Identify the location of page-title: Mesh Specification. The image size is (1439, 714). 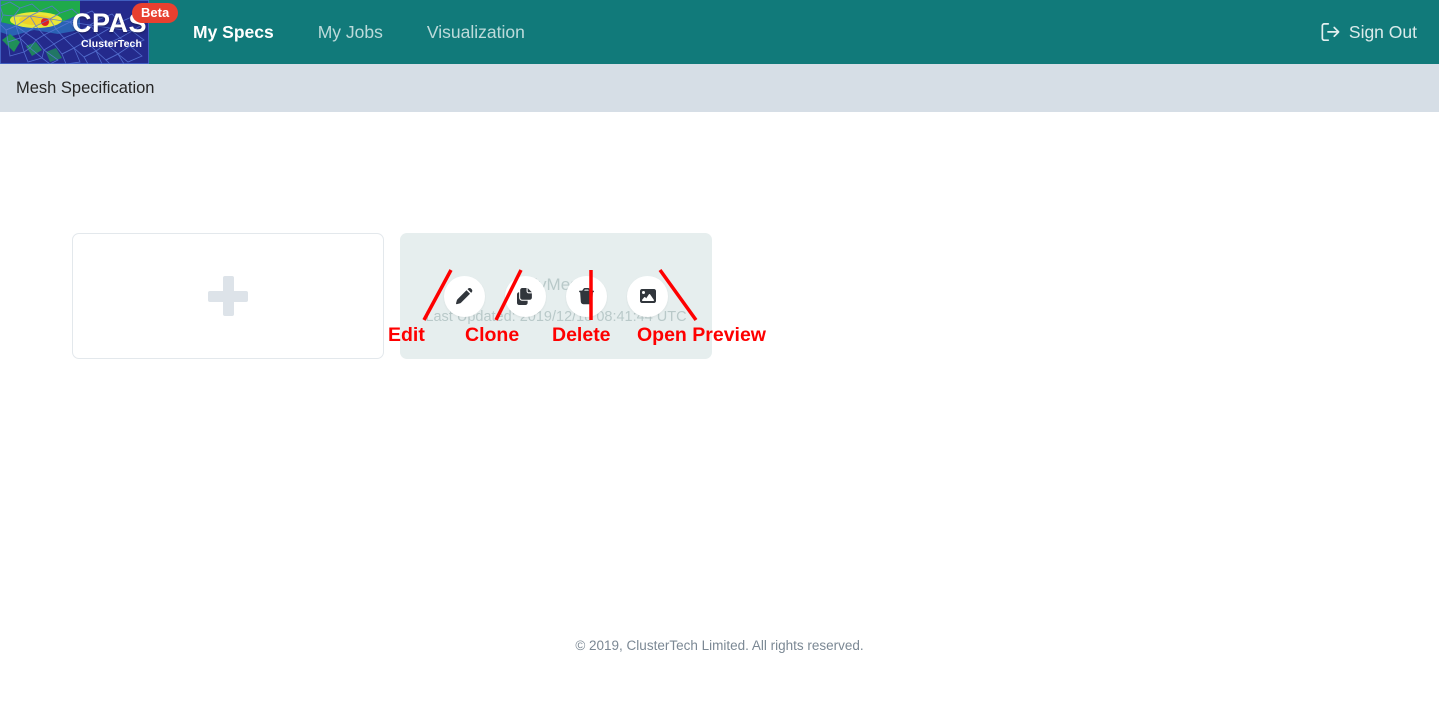
(85, 87).